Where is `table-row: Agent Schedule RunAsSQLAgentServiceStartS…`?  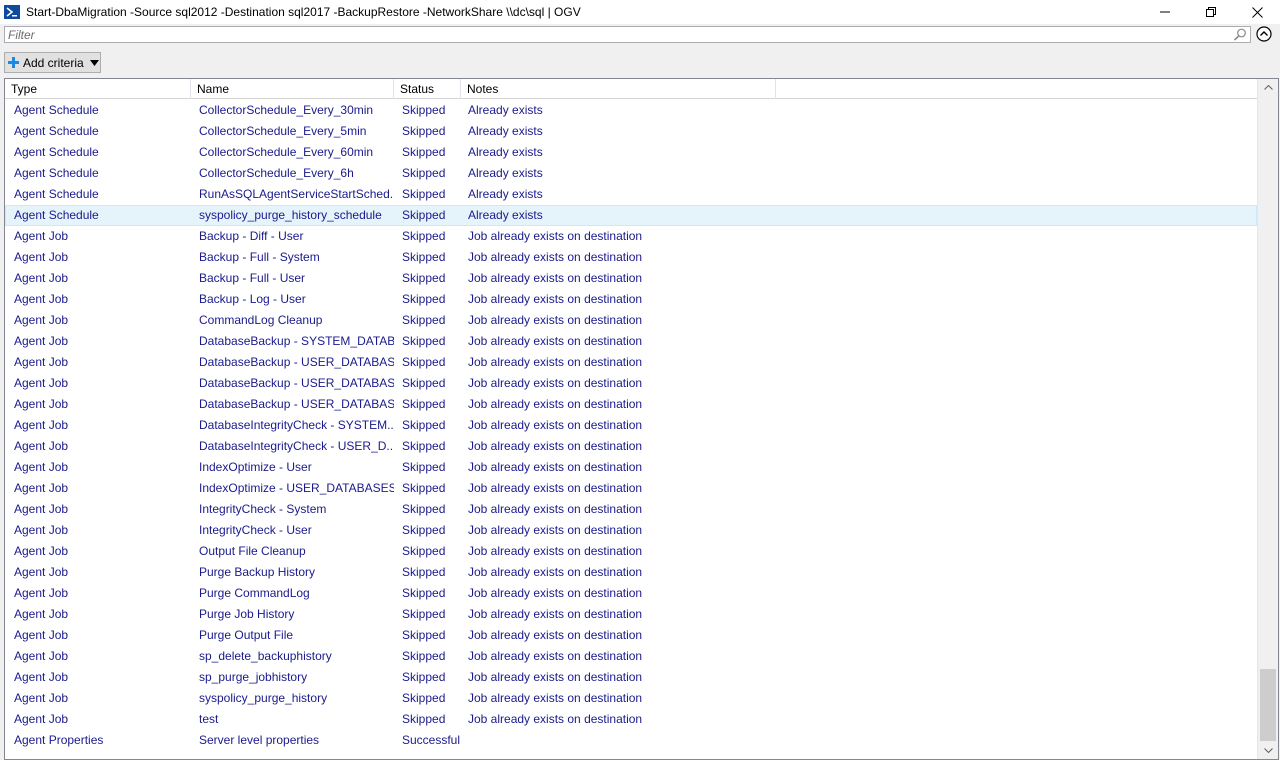
table-row: Agent Schedule RunAsSQLAgentServiceStartS… is located at coordinates (631, 194).